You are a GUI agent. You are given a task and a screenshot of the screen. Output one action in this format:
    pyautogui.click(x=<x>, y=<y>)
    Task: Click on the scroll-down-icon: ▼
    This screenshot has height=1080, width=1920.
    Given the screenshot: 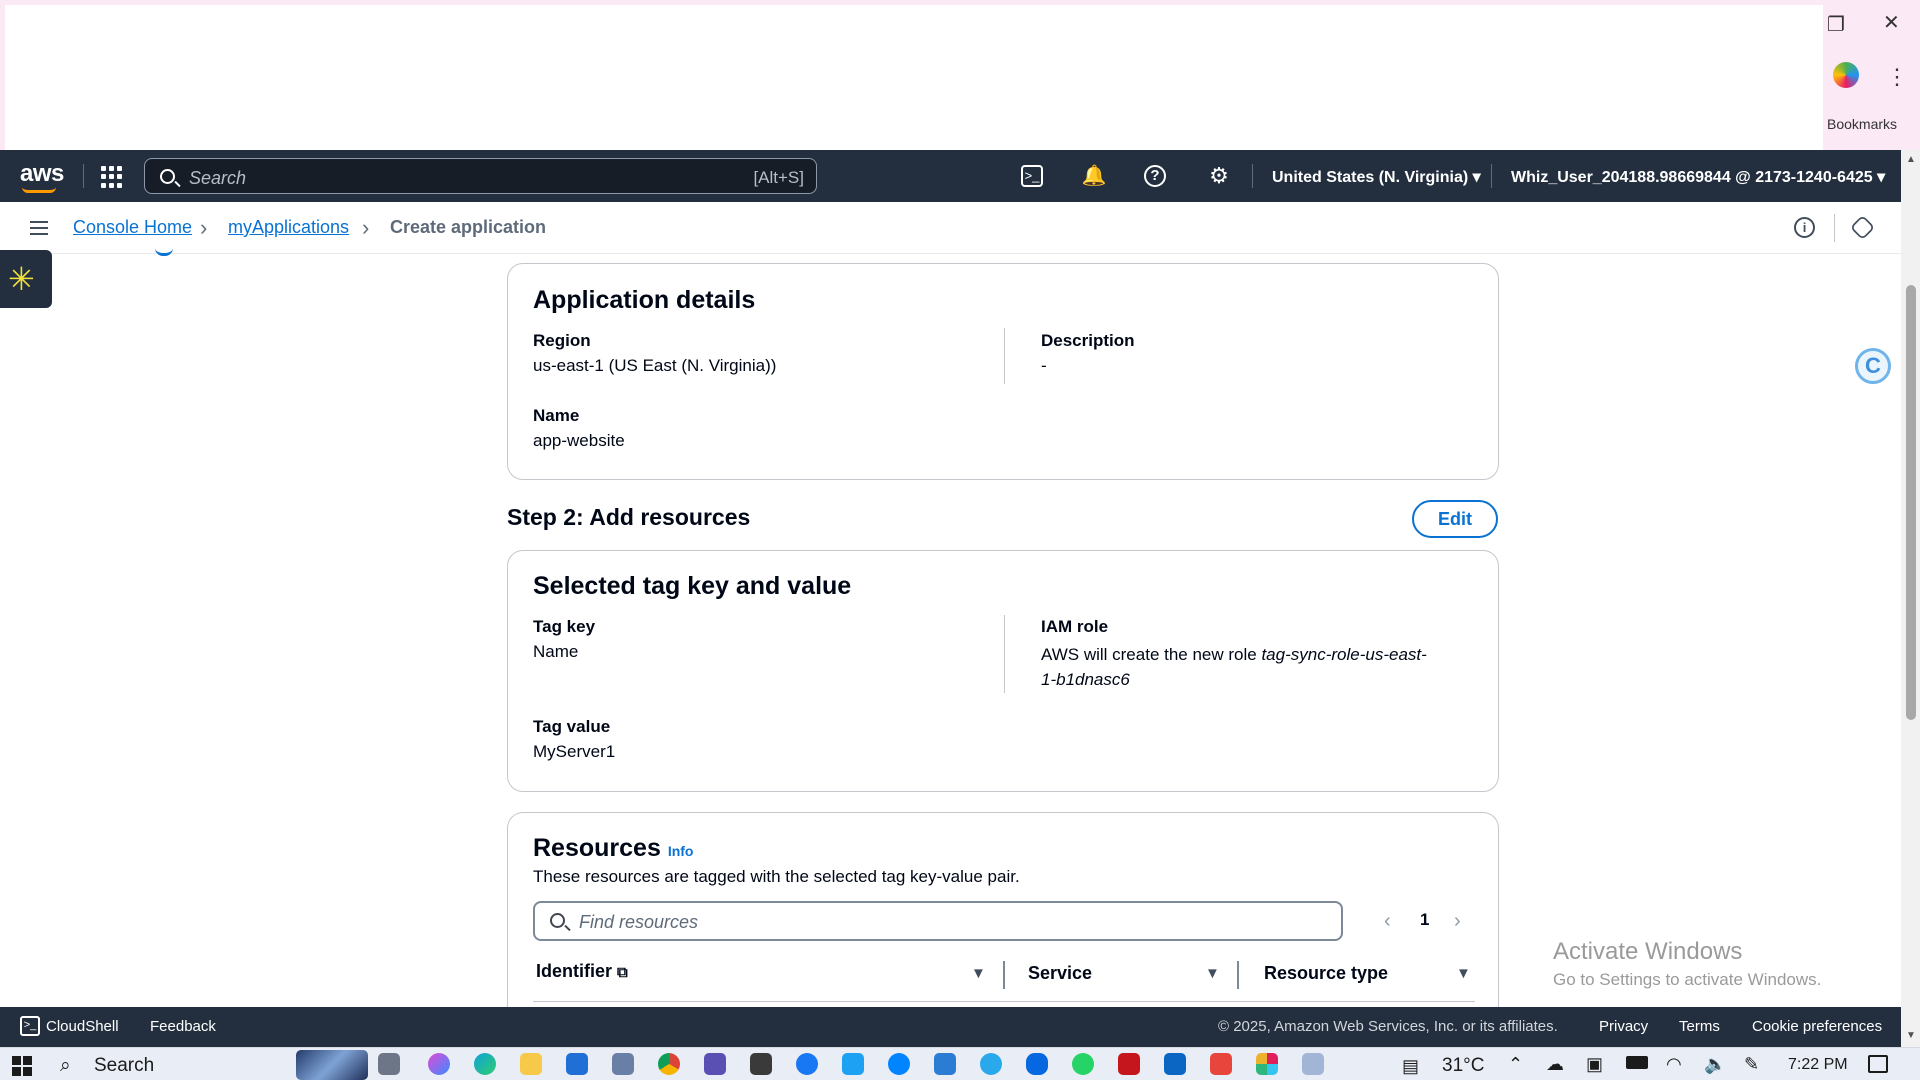 What is the action you would take?
    pyautogui.click(x=1911, y=1035)
    